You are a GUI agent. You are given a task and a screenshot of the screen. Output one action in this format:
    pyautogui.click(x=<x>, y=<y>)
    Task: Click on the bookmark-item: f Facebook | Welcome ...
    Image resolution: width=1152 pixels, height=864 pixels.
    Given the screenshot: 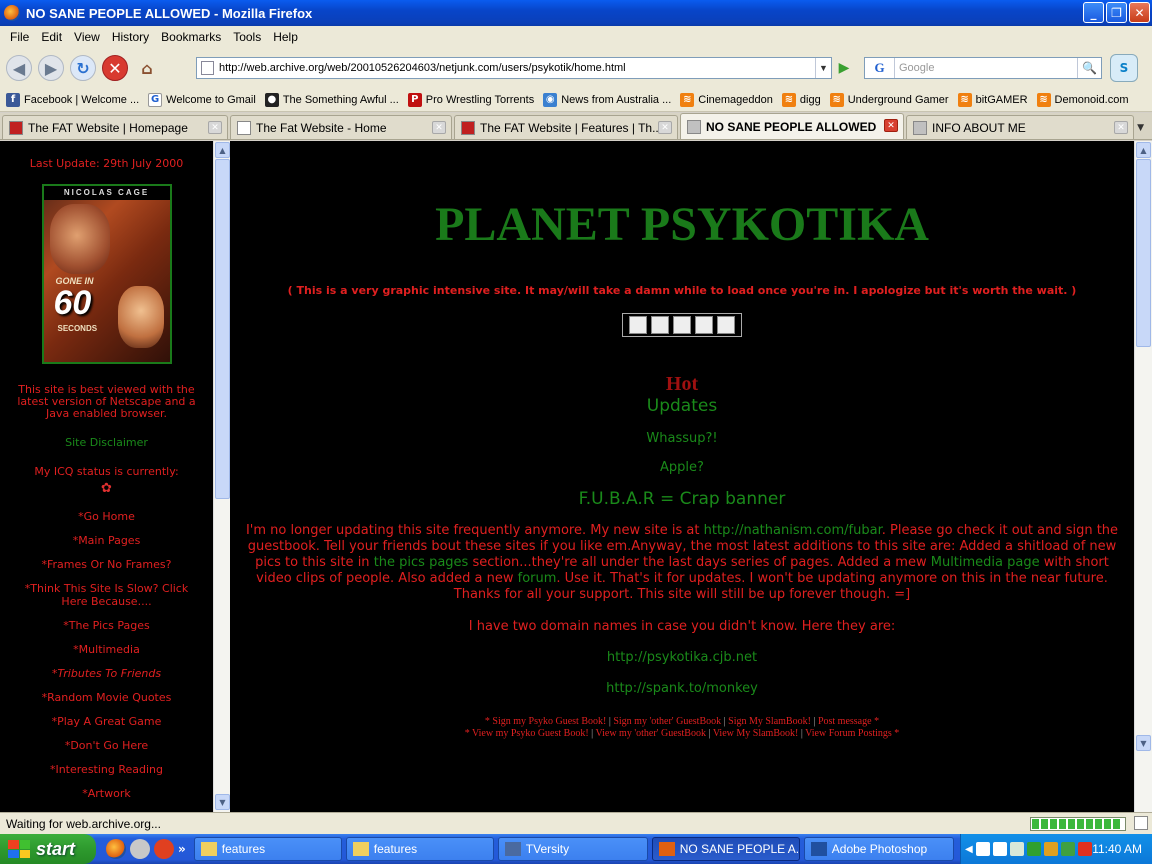 What is the action you would take?
    pyautogui.click(x=72, y=99)
    